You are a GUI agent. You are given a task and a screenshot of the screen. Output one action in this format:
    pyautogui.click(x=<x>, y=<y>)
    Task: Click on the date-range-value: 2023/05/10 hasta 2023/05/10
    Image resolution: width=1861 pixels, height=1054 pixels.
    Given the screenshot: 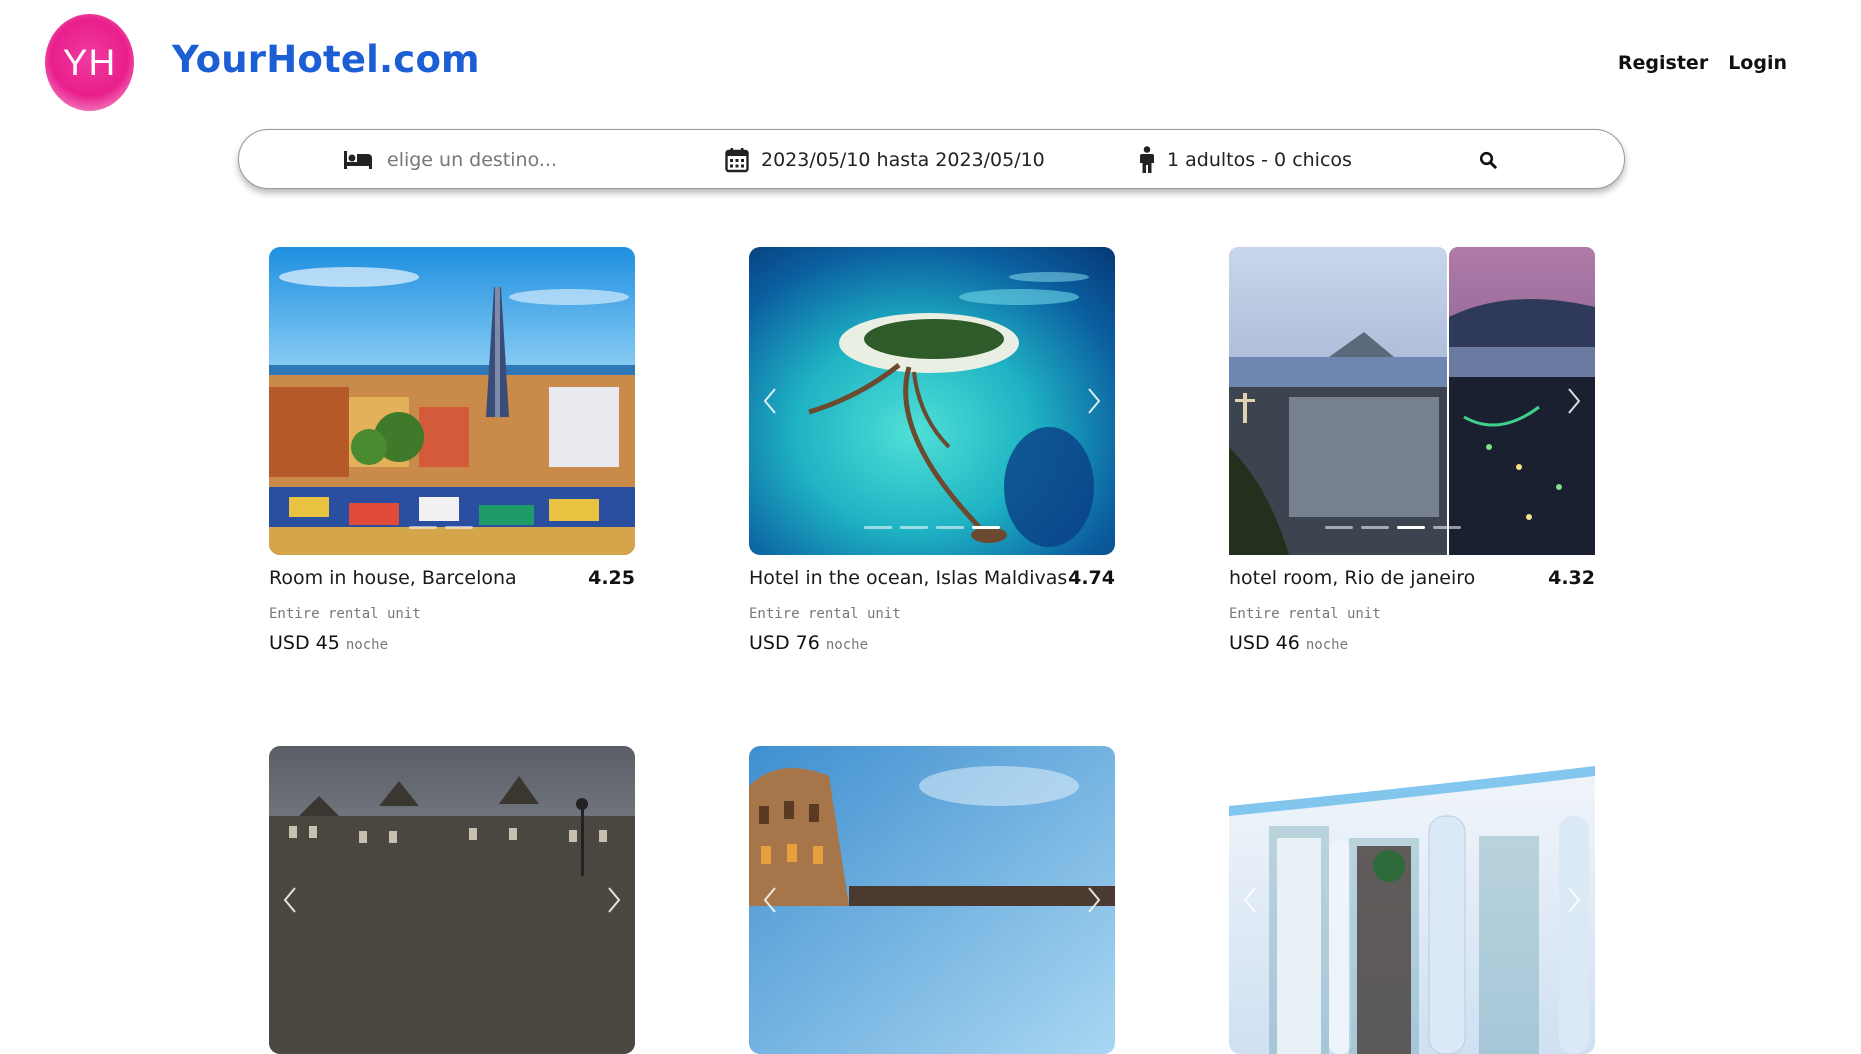 What is the action you would take?
    pyautogui.click(x=903, y=160)
    